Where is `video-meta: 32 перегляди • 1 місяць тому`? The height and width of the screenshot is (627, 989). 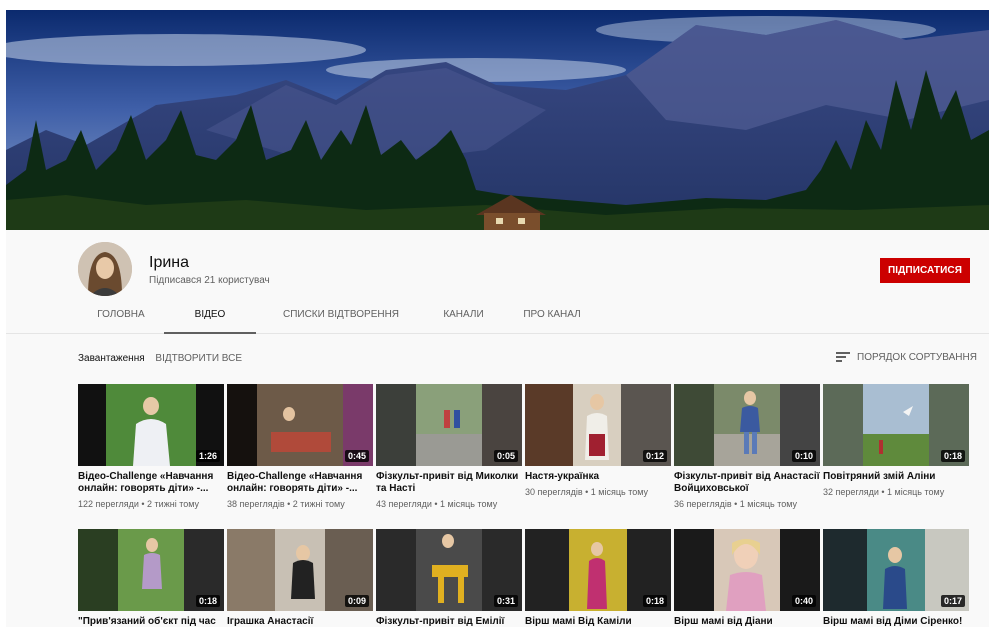 video-meta: 32 перегляди • 1 місяць тому is located at coordinates (884, 492).